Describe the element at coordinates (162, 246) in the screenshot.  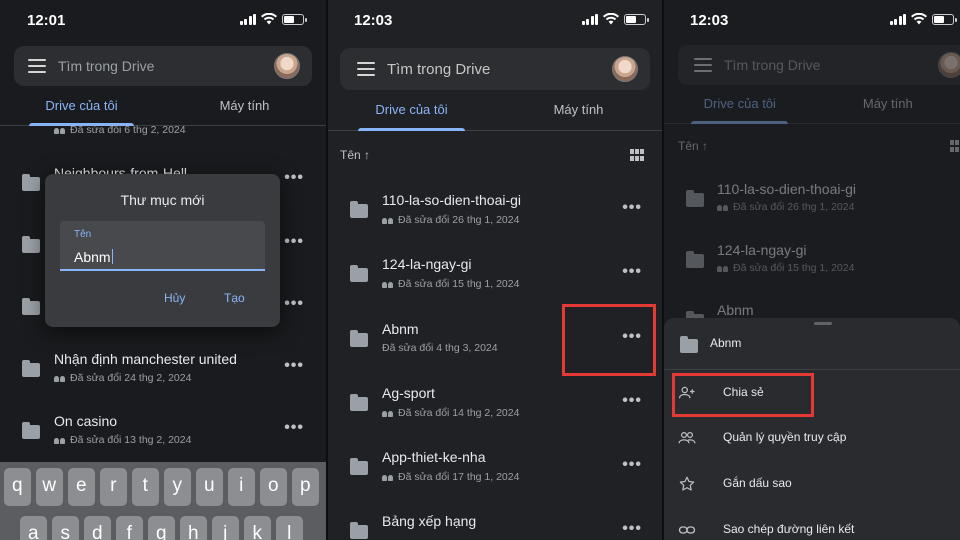
I see `folder-name-input: Tên Abnm` at that location.